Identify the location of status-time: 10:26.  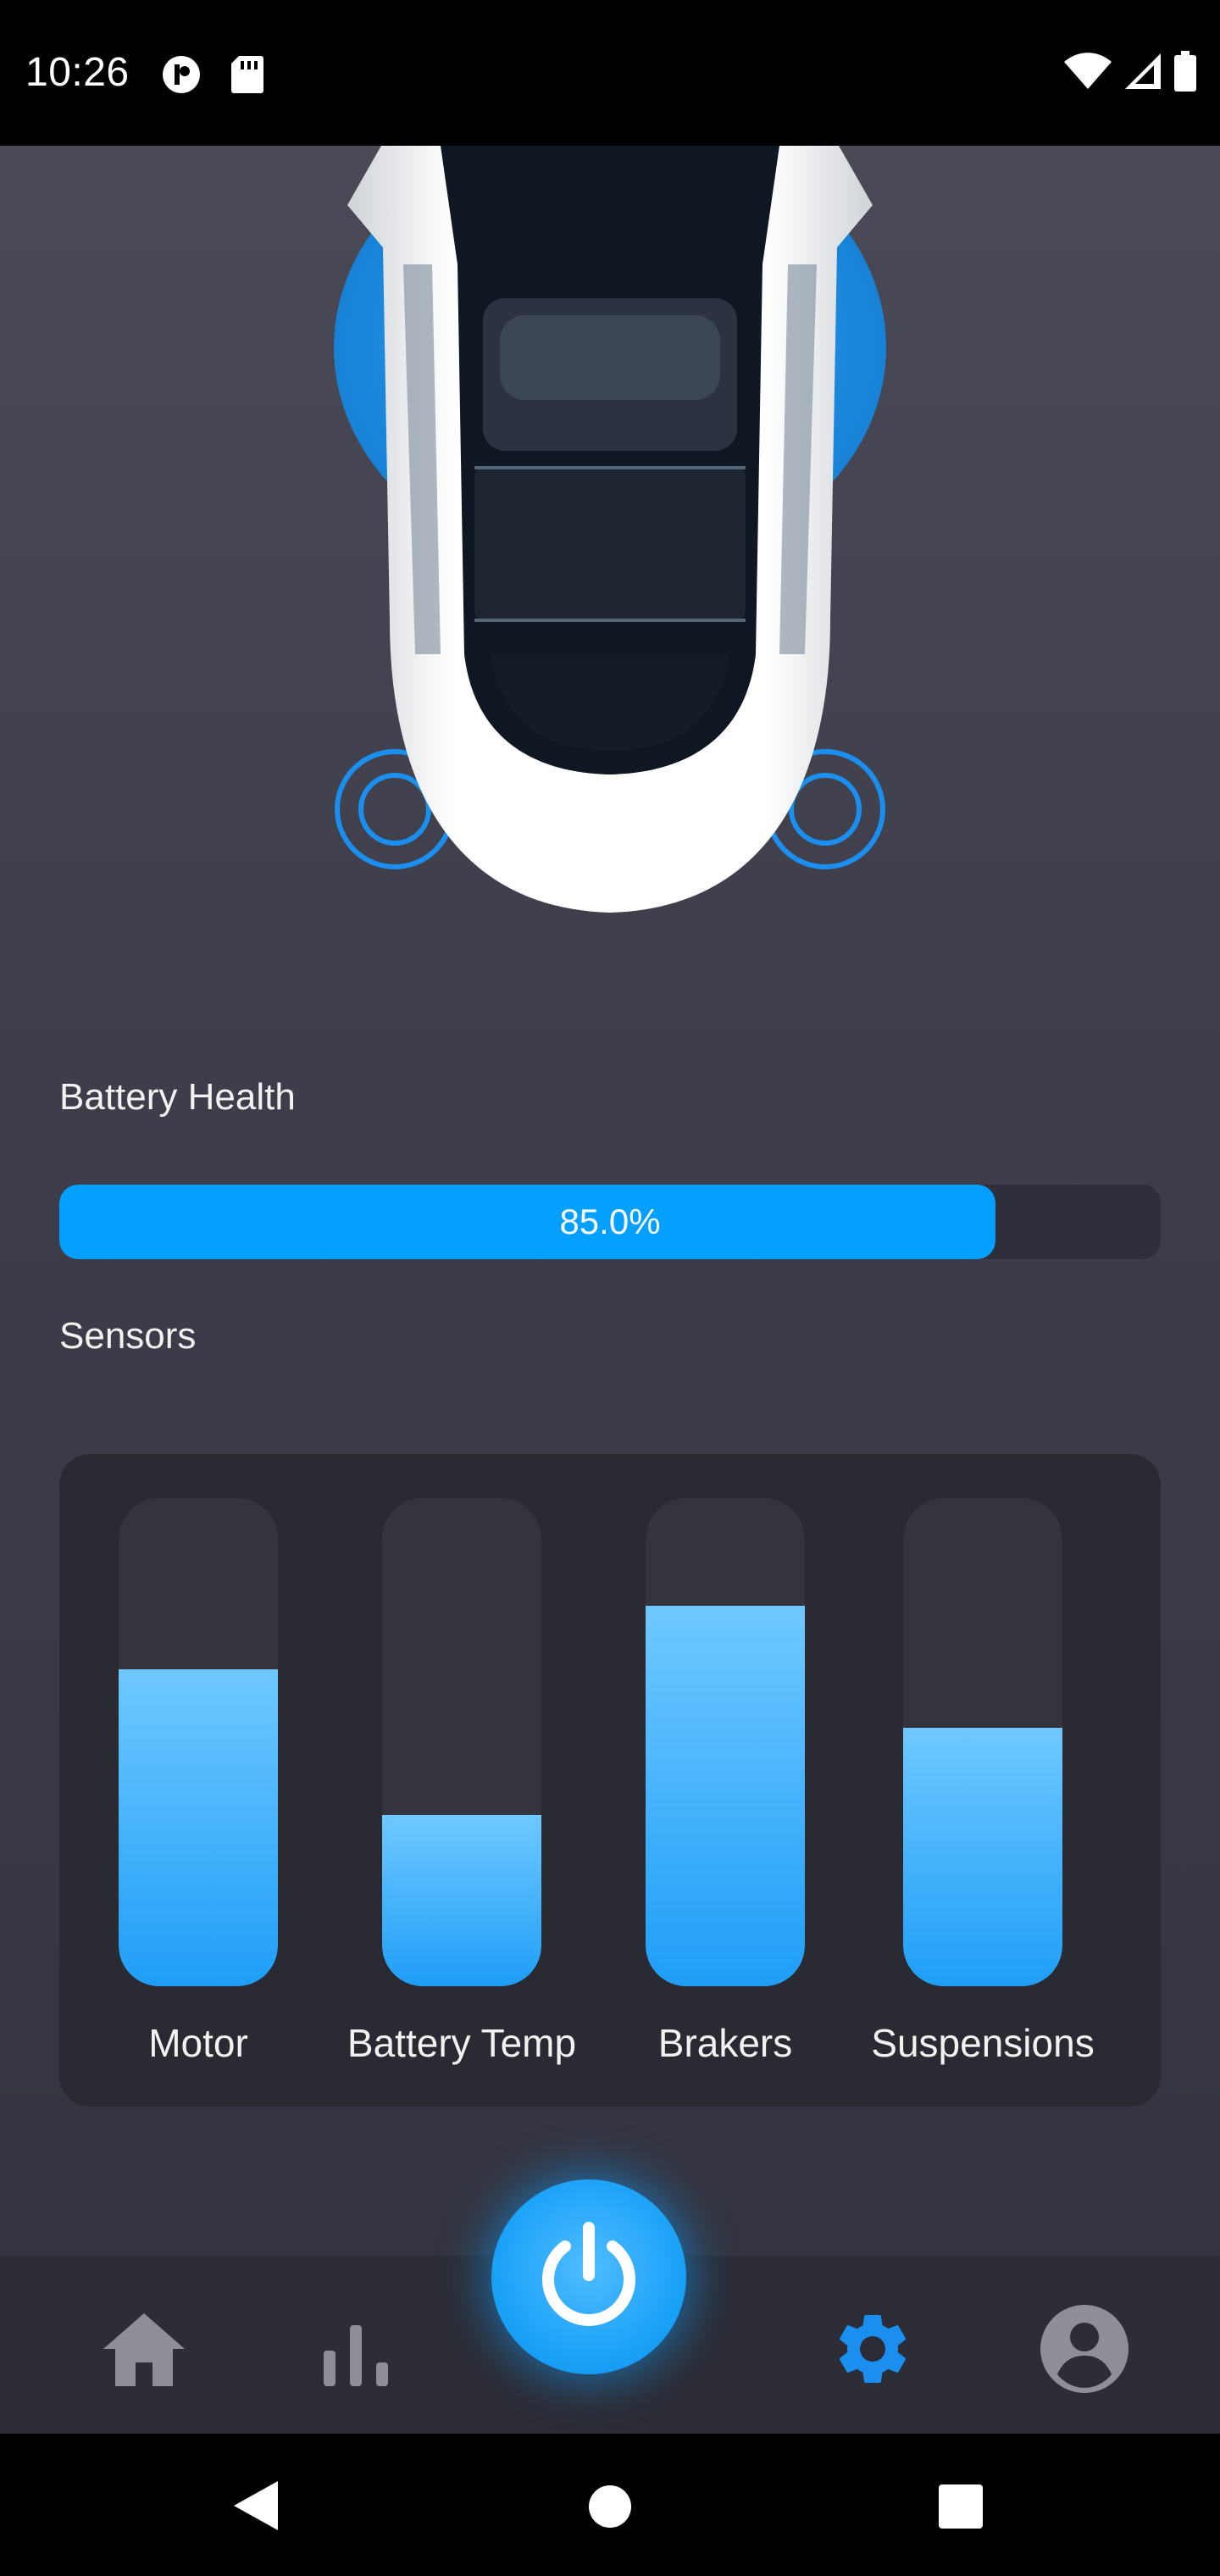
(77, 72).